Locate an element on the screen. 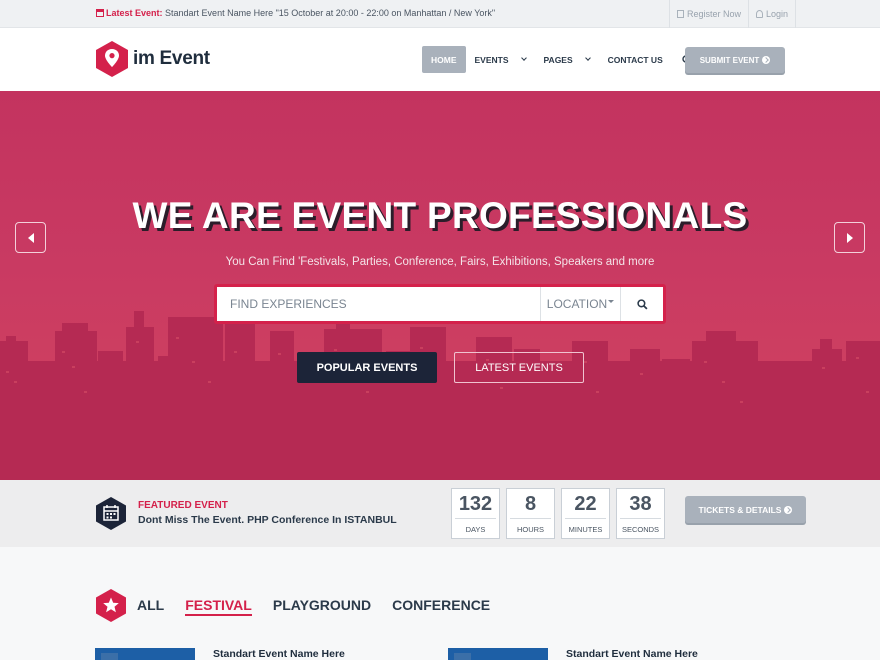 The height and width of the screenshot is (660, 880). login-link: Login is located at coordinates (772, 14).